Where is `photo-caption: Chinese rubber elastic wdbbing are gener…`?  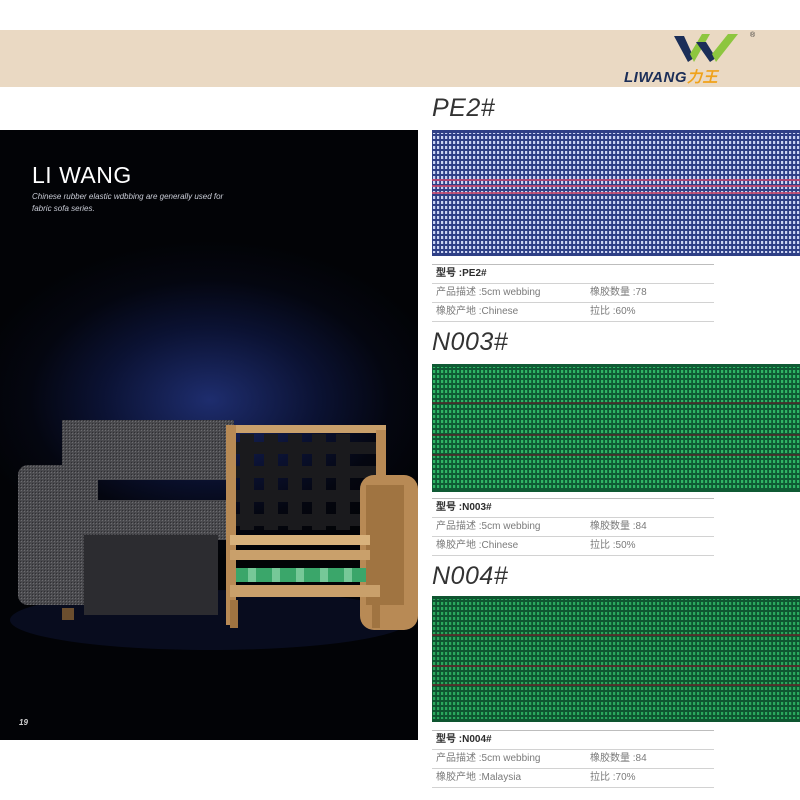 photo-caption: Chinese rubber elastic wdbbing are gener… is located at coordinates (128, 202).